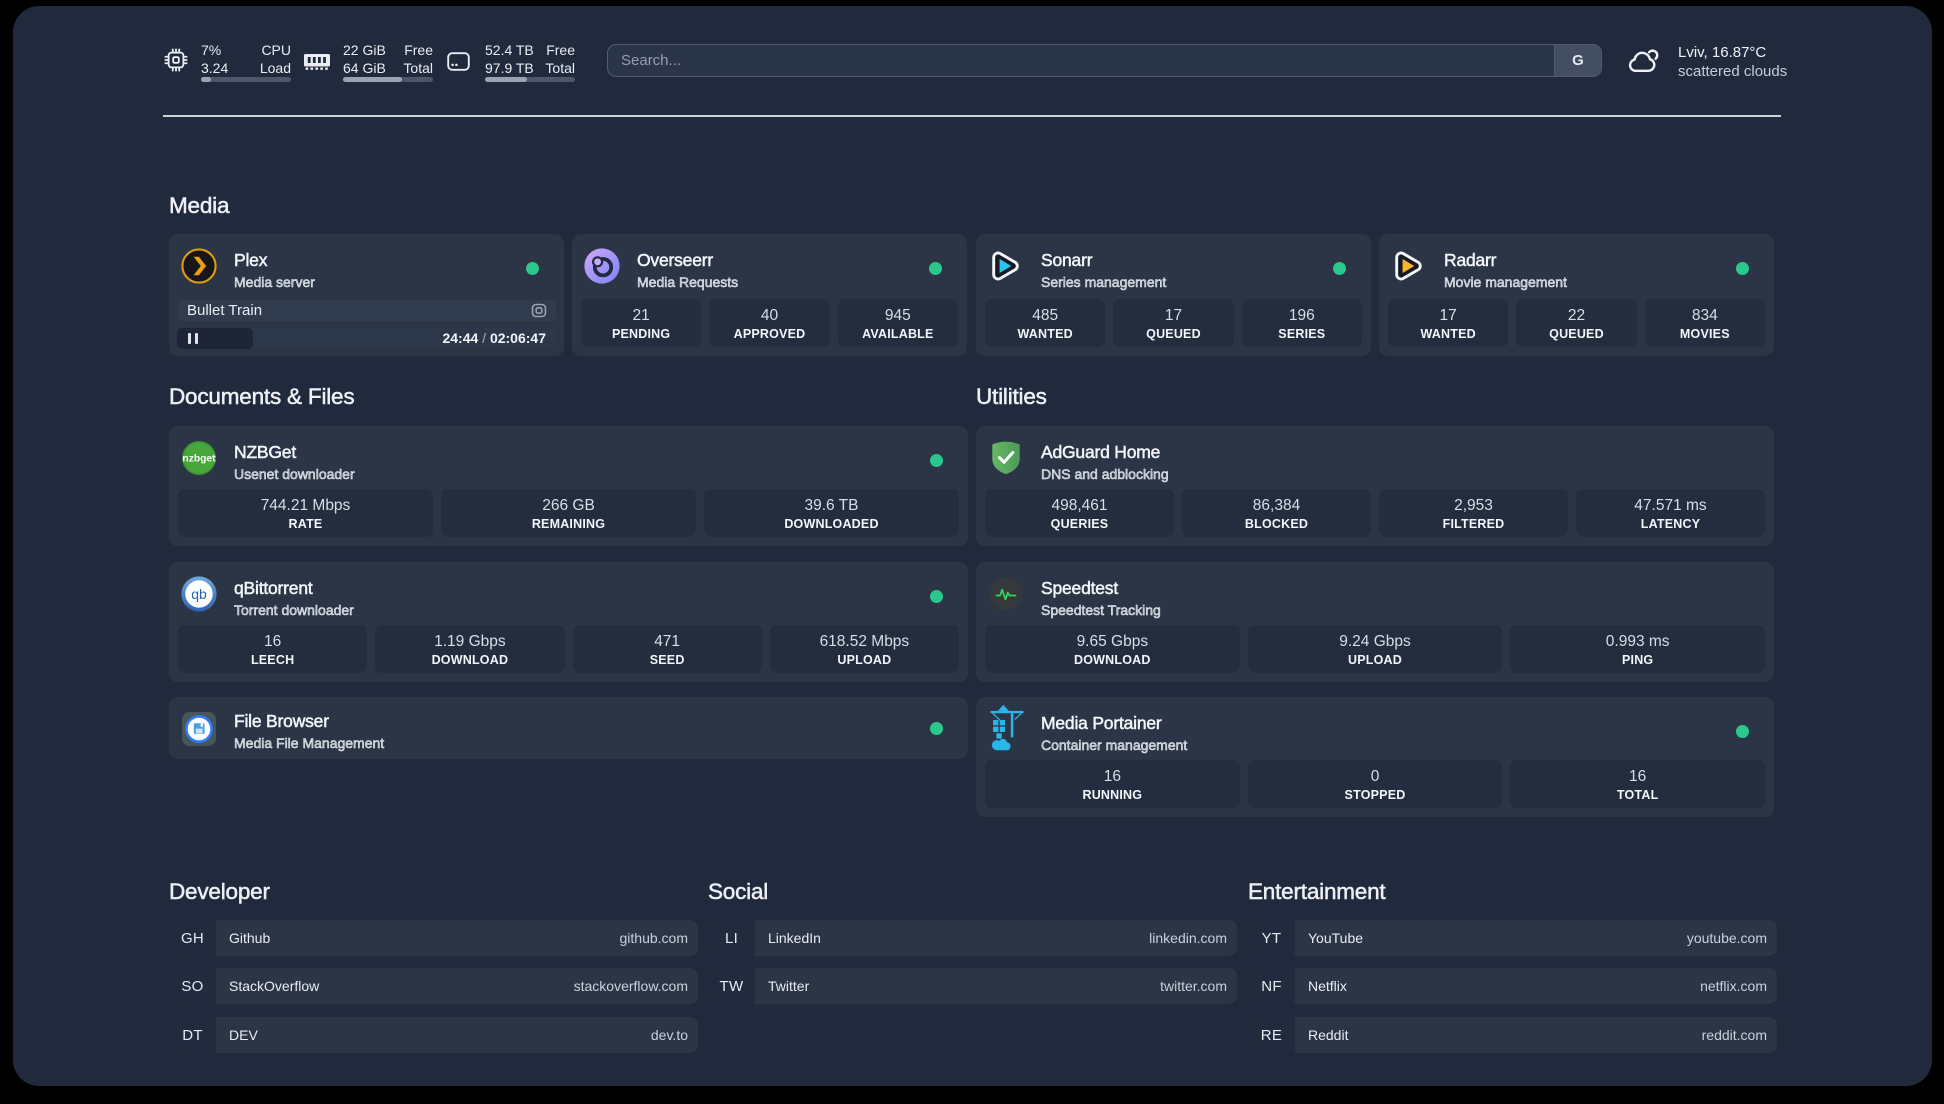 The width and height of the screenshot is (1944, 1104). I want to click on svg-text: nzbget, so click(199, 459).